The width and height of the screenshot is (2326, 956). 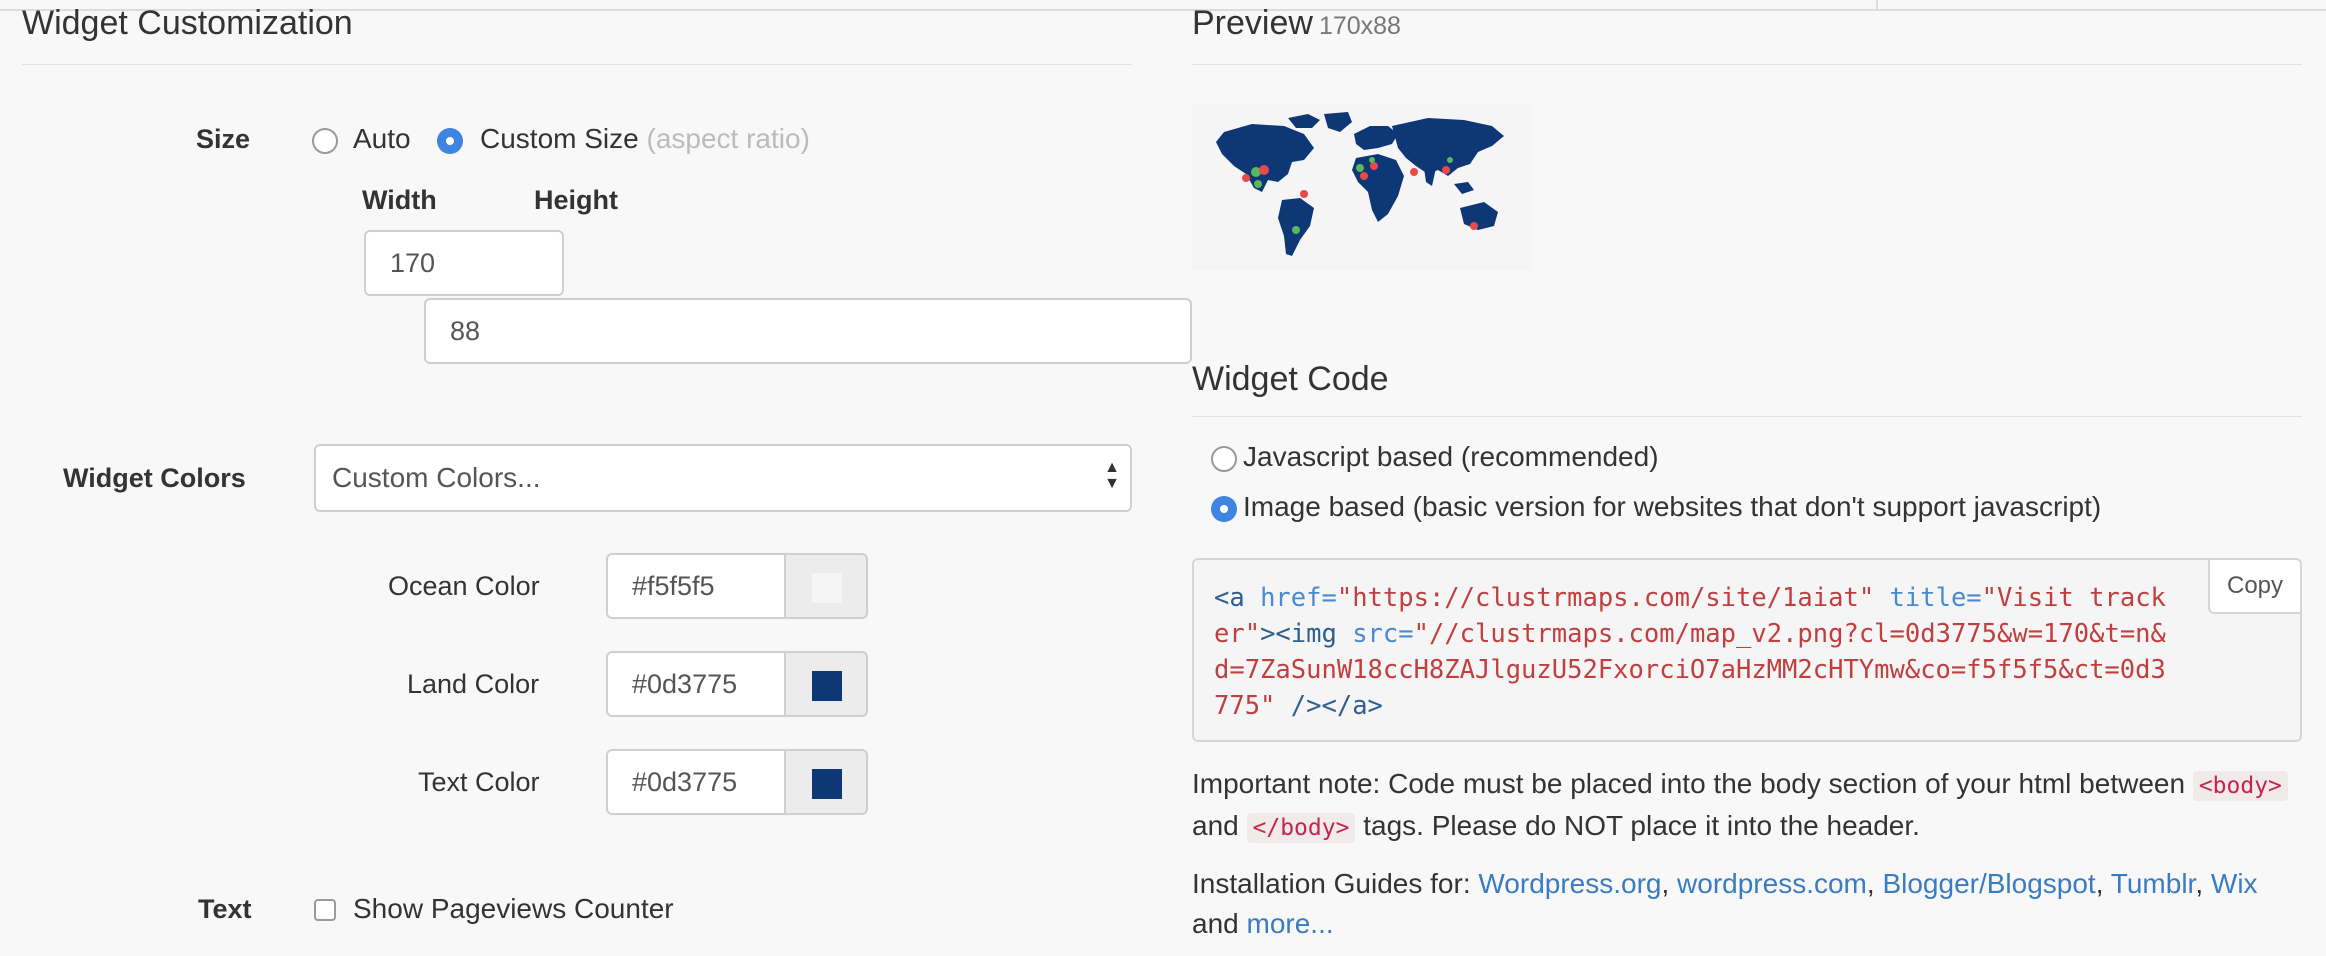 What do you see at coordinates (728, 138) in the screenshot?
I see `aspect-ratio-hint: (aspect ratio)` at bounding box center [728, 138].